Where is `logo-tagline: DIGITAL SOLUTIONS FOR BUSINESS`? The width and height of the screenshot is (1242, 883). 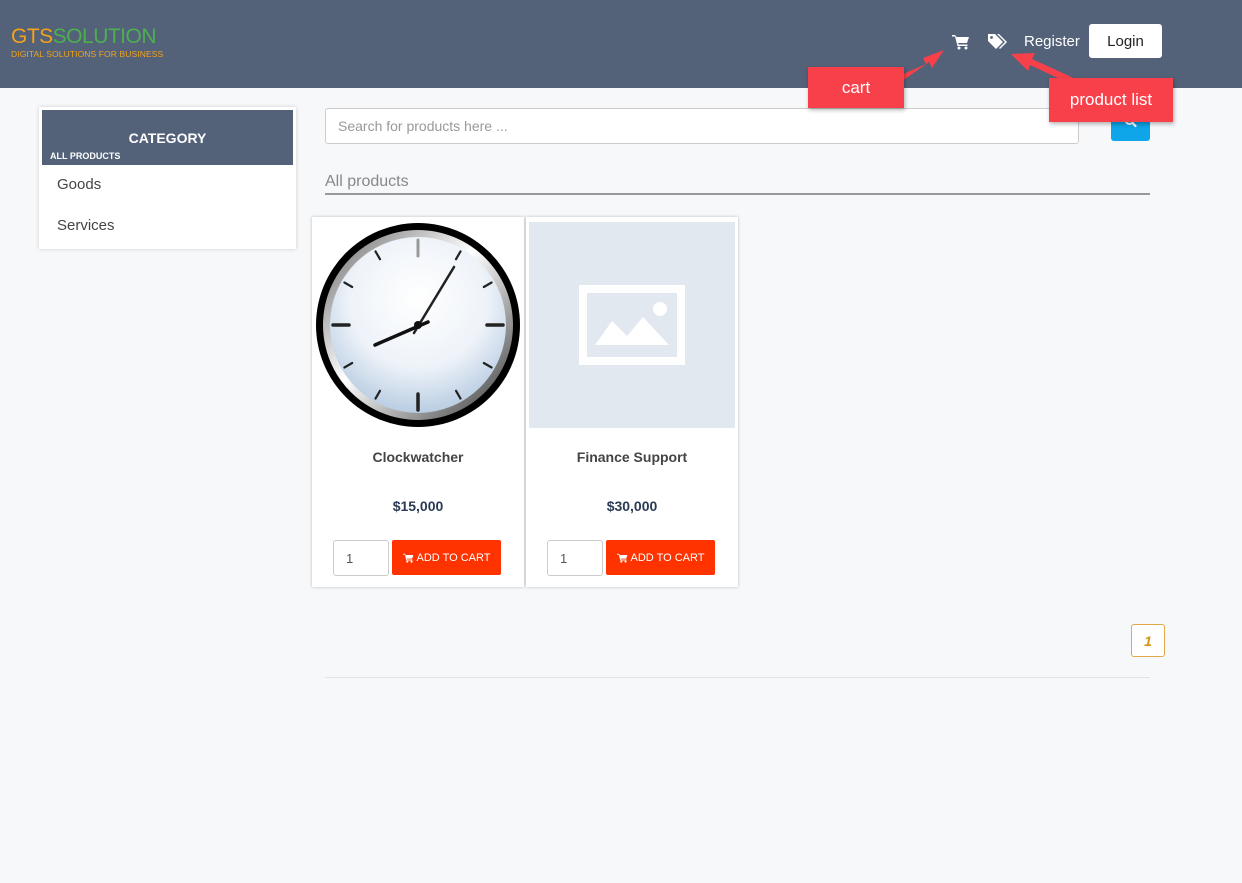 logo-tagline: DIGITAL SOLUTIONS FOR BUSINESS is located at coordinates (87, 54).